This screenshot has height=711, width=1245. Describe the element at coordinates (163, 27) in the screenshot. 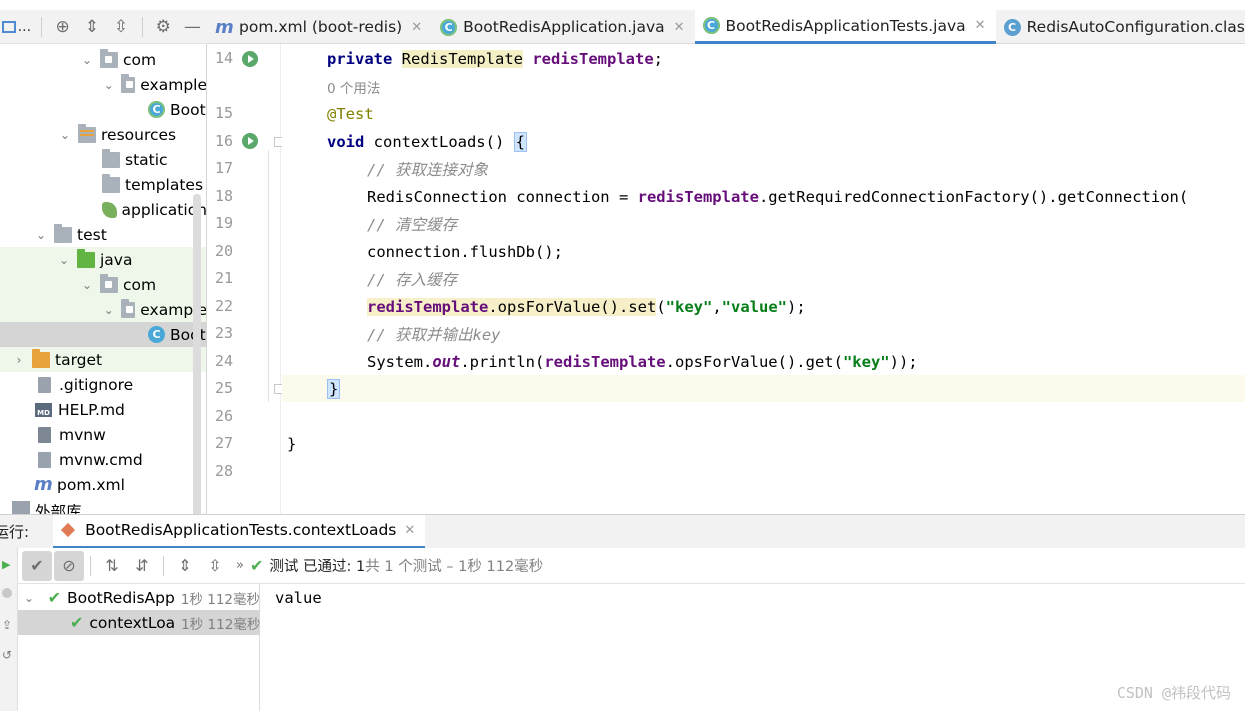

I see `gear-icon: ⚙` at that location.